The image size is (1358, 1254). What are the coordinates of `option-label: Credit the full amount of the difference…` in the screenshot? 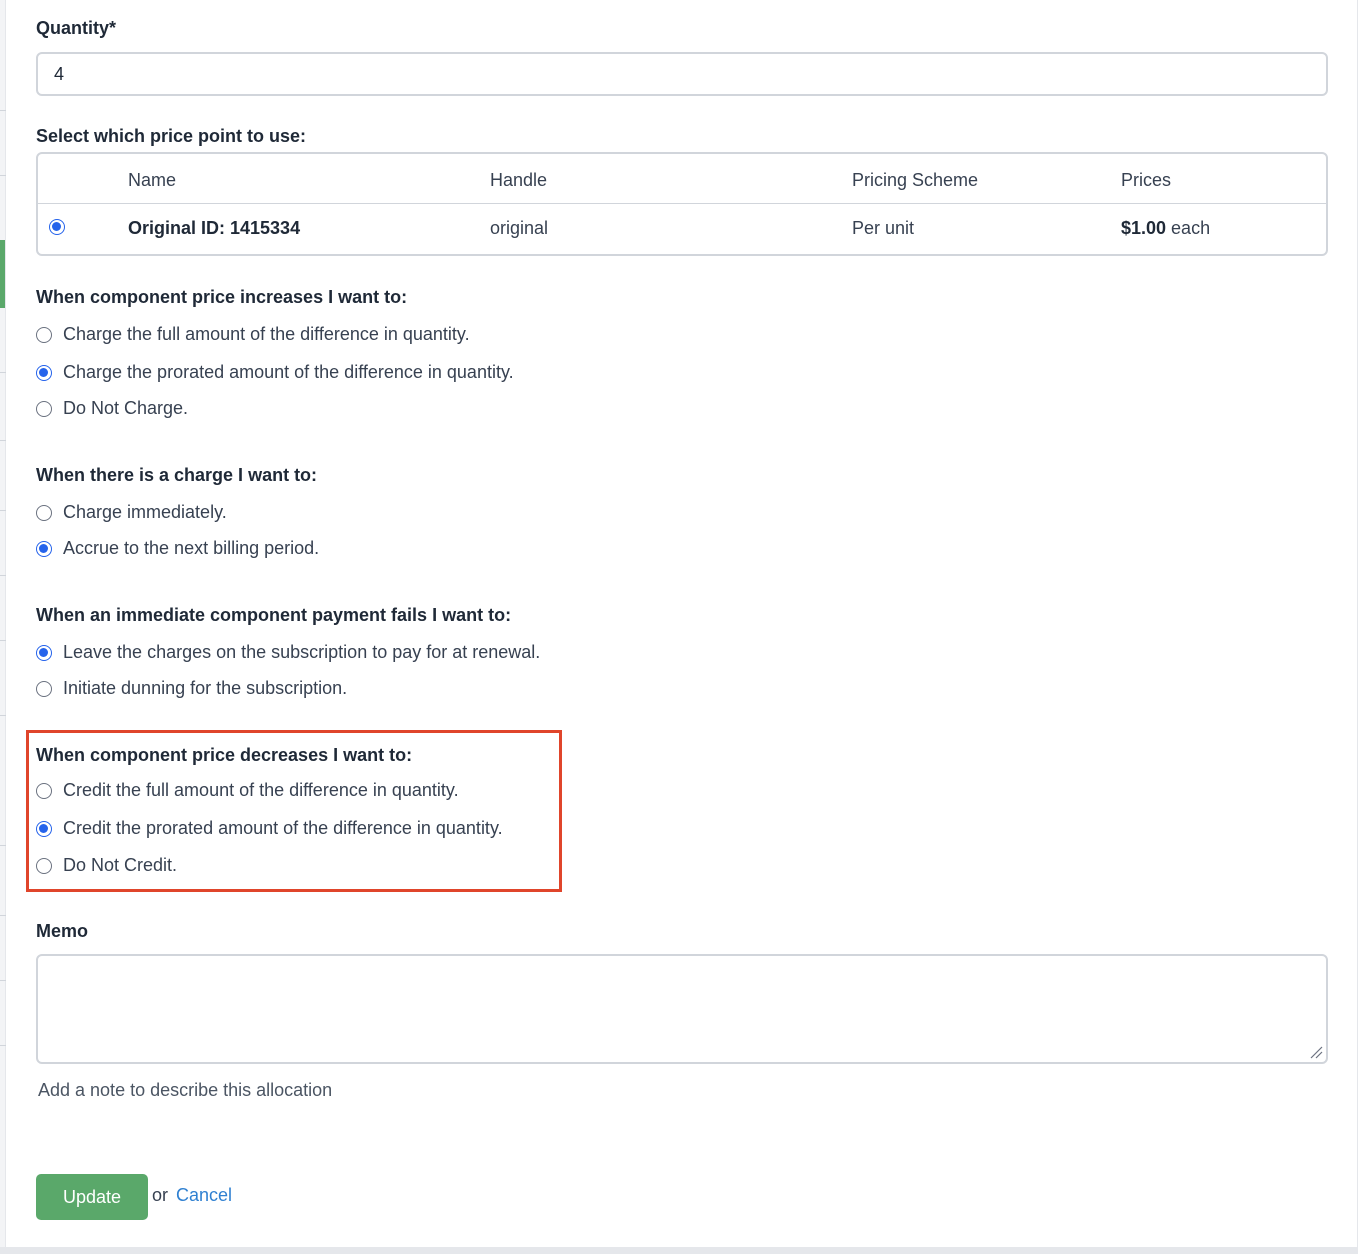 It's located at (261, 790).